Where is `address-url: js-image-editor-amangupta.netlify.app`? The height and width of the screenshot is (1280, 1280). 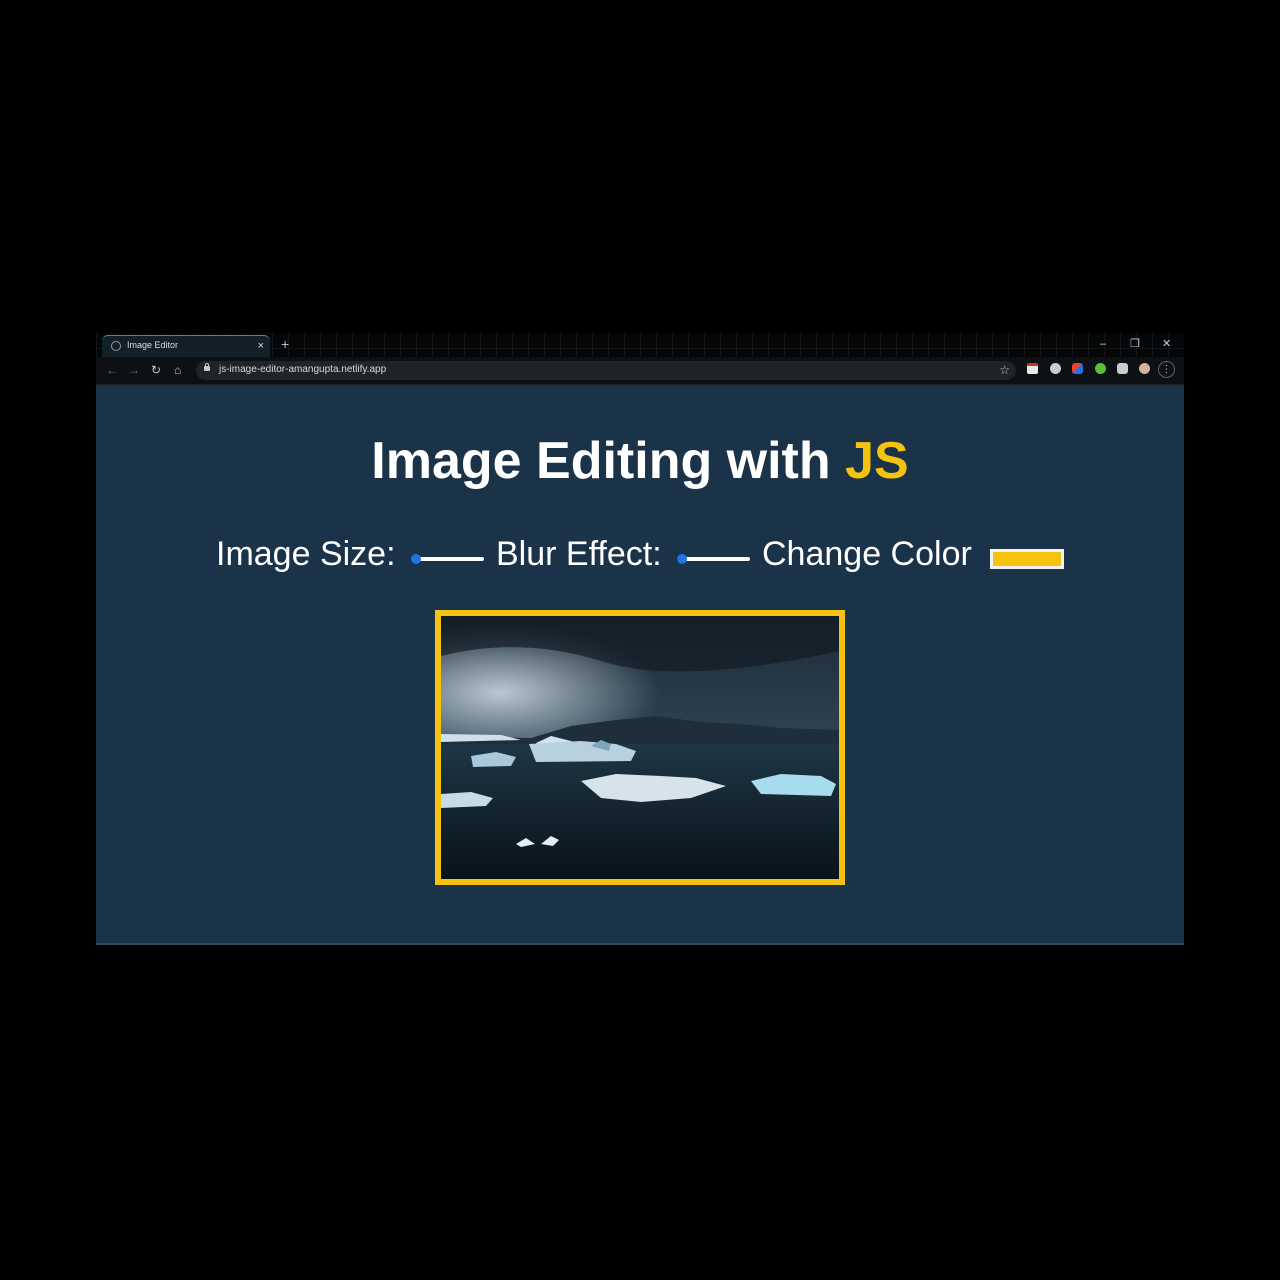 address-url: js-image-editor-amangupta.netlify.app is located at coordinates (302, 369).